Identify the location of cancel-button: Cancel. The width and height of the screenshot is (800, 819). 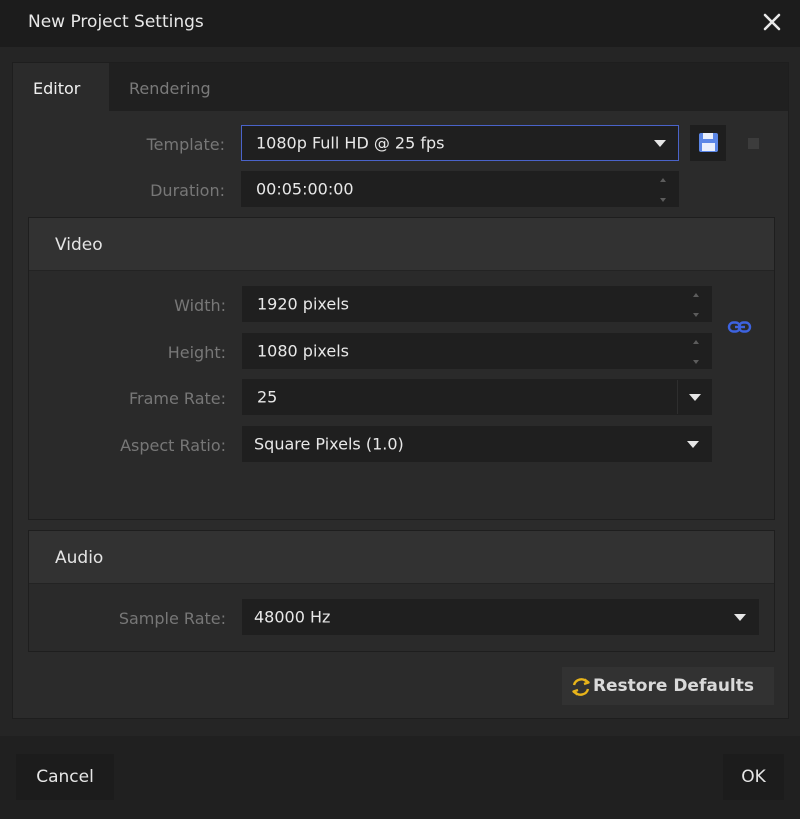
(65, 777).